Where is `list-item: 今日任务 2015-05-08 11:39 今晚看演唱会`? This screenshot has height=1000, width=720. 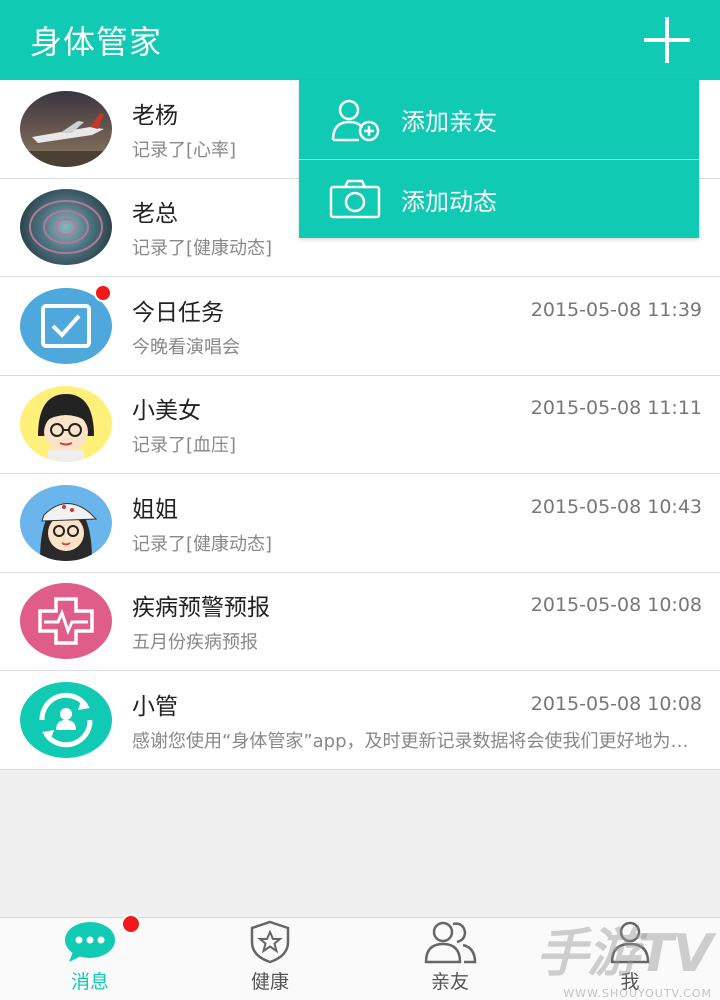 list-item: 今日任务 2015-05-08 11:39 今晚看演唱会 is located at coordinates (360, 326).